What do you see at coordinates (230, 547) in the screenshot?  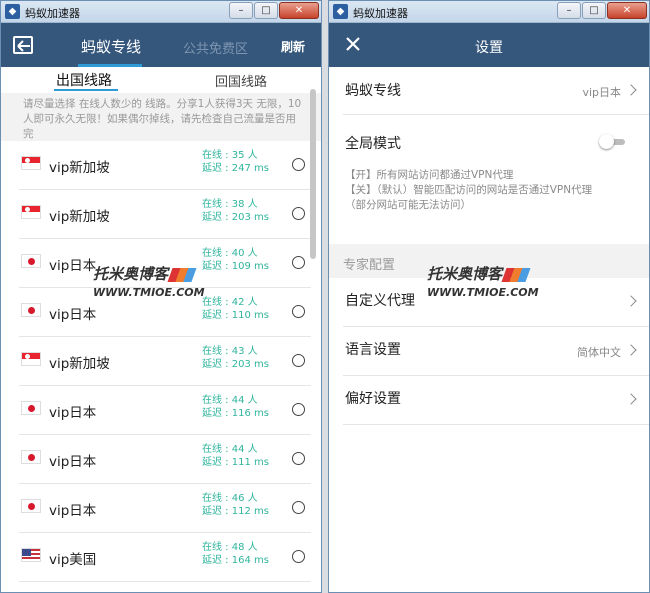 I see `online-count: 在线 : 48 人` at bounding box center [230, 547].